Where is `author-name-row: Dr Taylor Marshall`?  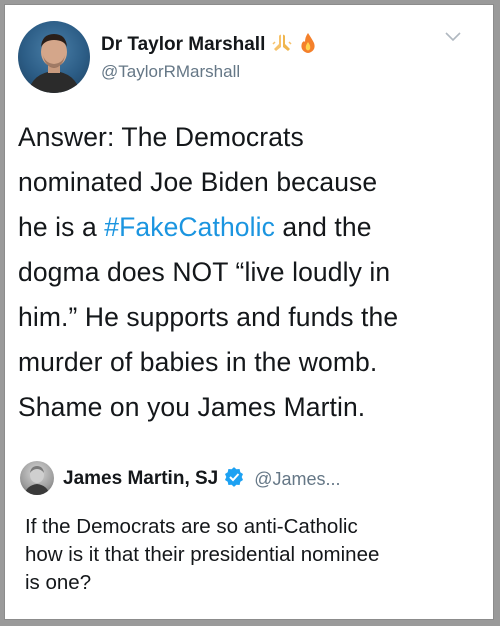 author-name-row: Dr Taylor Marshall is located at coordinates (209, 45).